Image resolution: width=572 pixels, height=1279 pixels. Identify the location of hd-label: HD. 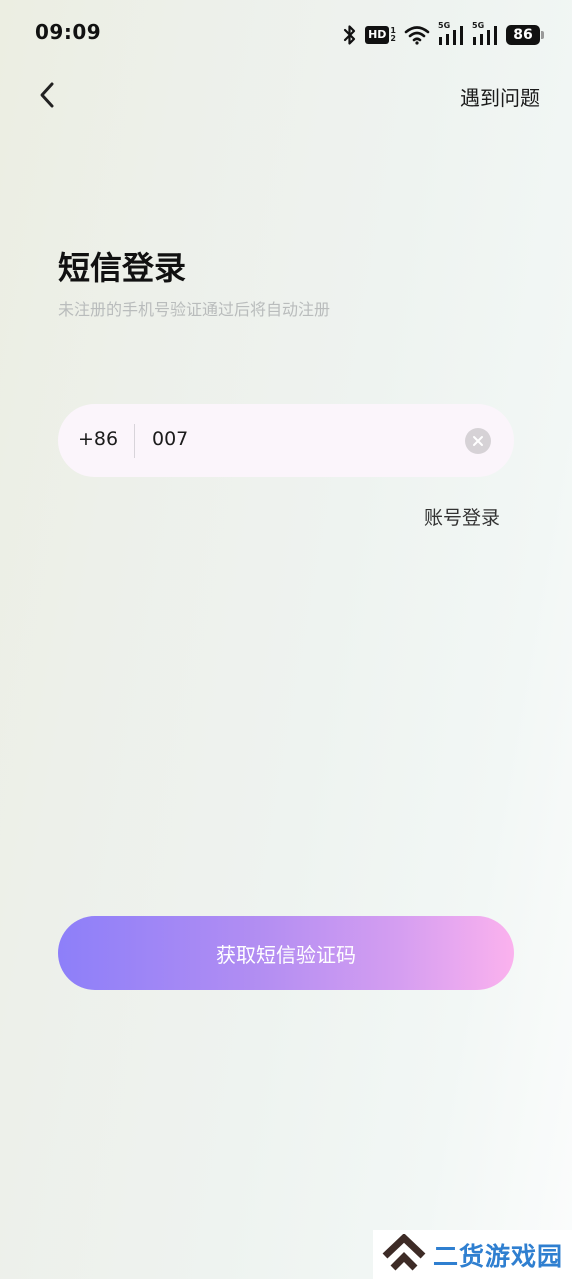
(377, 35).